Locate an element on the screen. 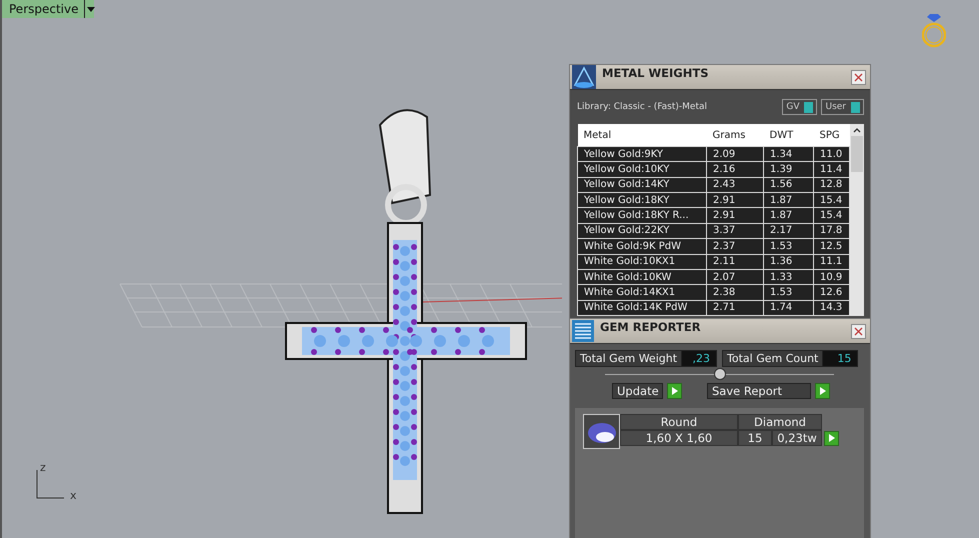 This screenshot has width=979, height=538. table-cell: Yellow Gold:9KY is located at coordinates (642, 154).